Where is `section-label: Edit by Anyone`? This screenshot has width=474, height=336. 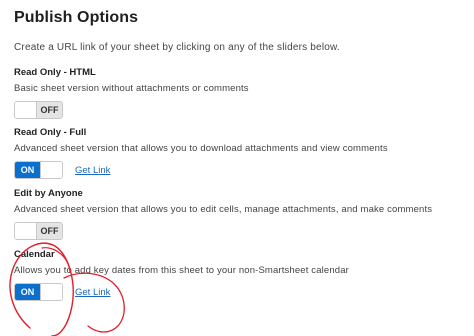
section-label: Edit by Anyone is located at coordinates (48, 193).